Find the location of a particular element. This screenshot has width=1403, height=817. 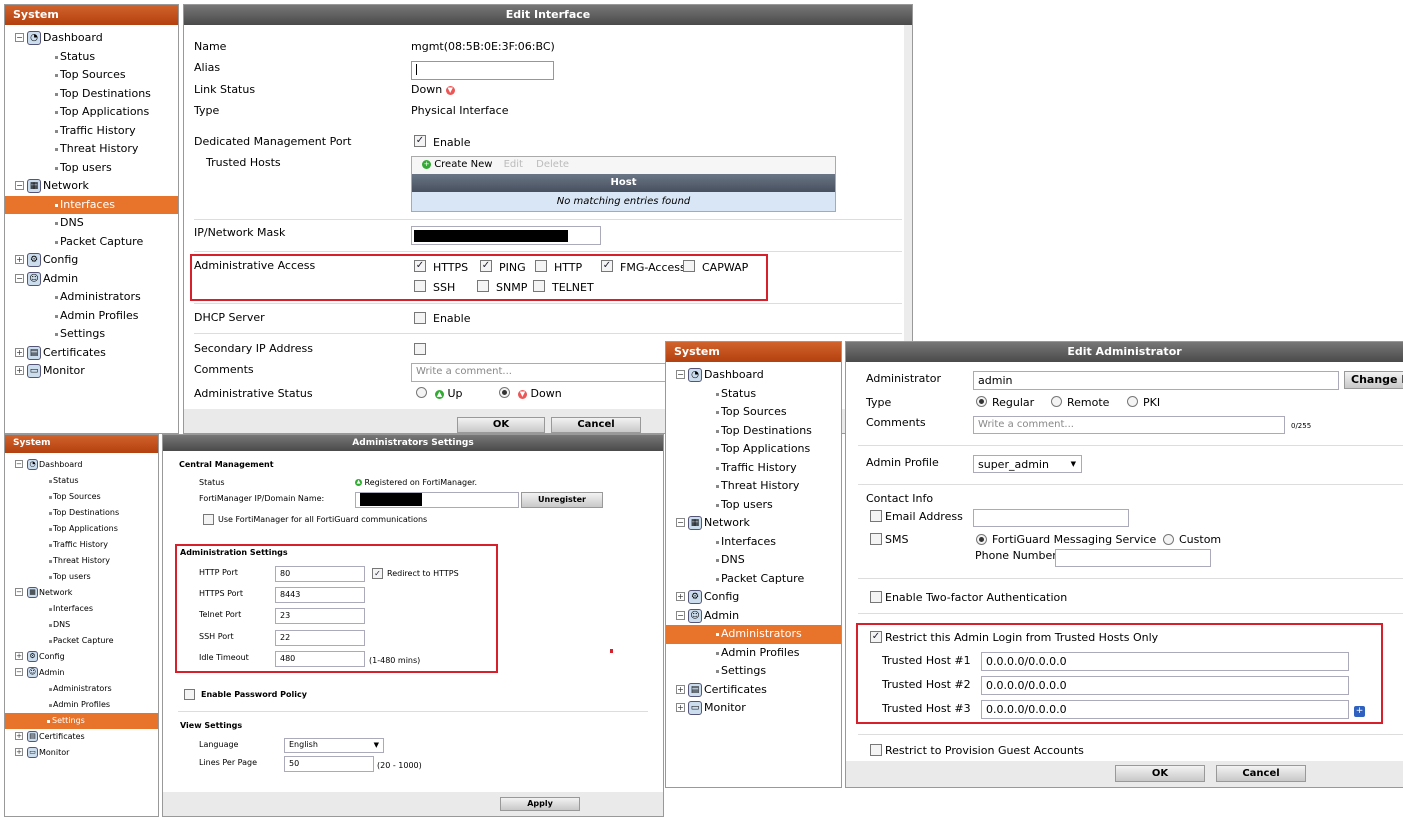

phone-input is located at coordinates (1133, 558).